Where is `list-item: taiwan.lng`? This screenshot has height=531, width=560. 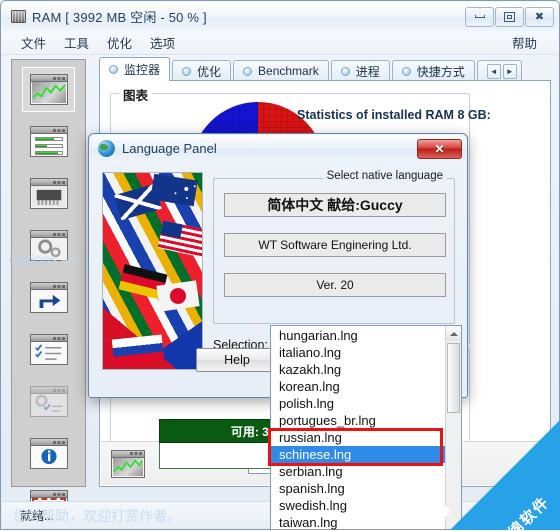 list-item: taiwan.lng is located at coordinates (358, 522).